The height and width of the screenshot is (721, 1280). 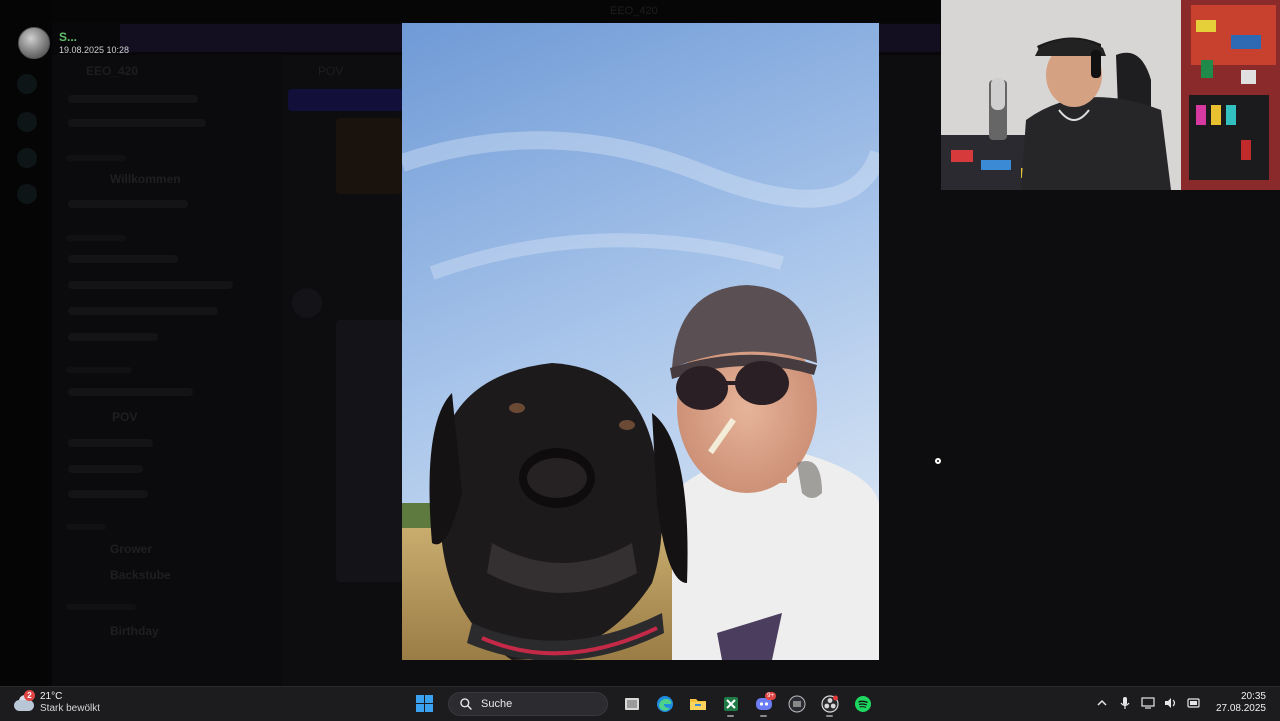 I want to click on server-rail, so click(x=26, y=343).